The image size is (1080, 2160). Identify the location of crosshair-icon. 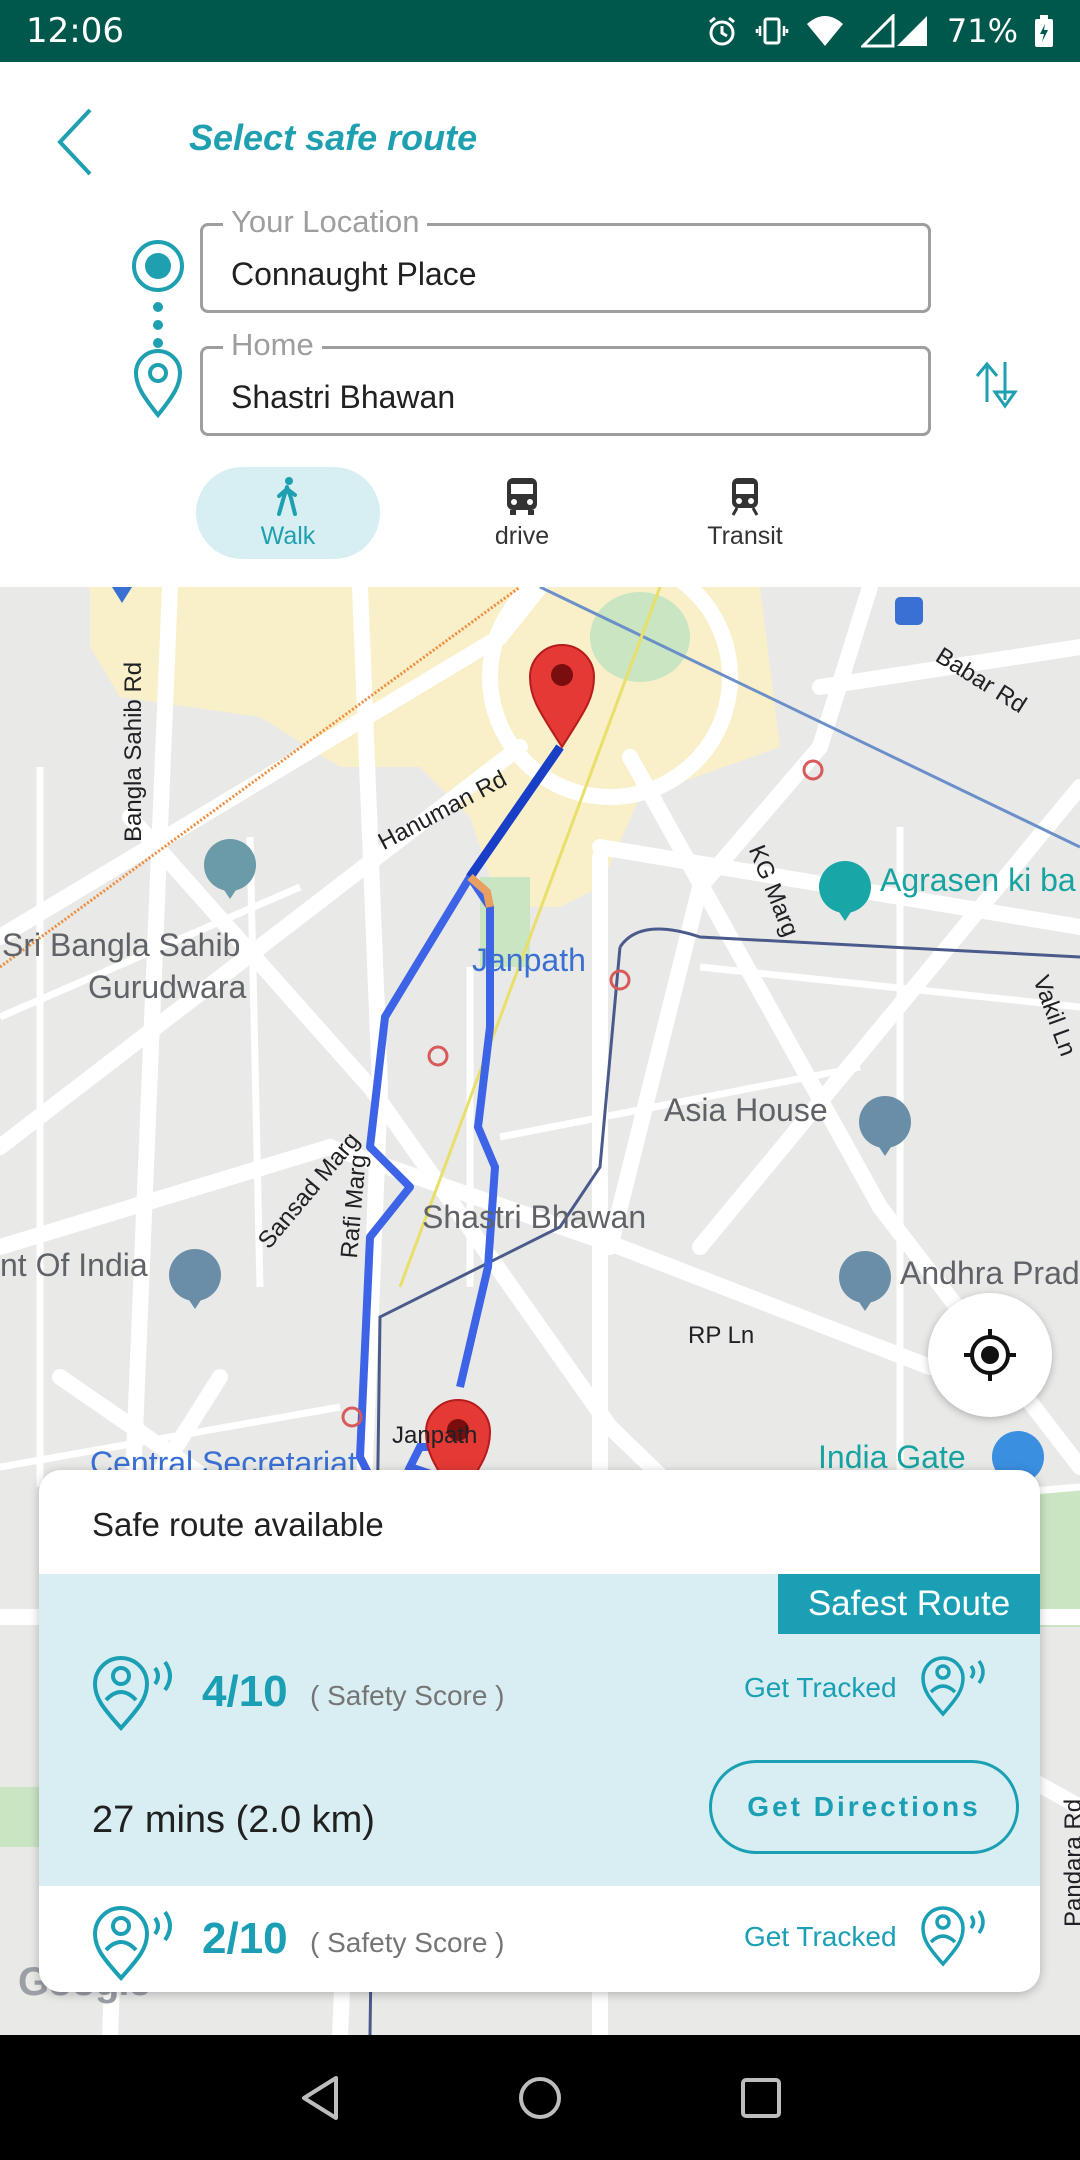
(990, 1355).